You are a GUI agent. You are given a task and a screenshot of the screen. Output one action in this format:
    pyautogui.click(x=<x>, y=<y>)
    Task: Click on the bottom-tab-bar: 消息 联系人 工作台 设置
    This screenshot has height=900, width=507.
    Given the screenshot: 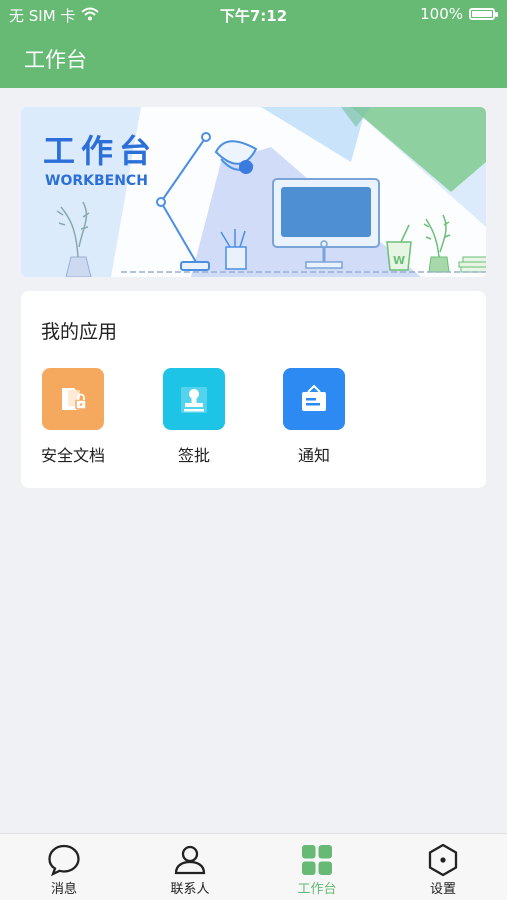 What is the action you would take?
    pyautogui.click(x=253, y=866)
    